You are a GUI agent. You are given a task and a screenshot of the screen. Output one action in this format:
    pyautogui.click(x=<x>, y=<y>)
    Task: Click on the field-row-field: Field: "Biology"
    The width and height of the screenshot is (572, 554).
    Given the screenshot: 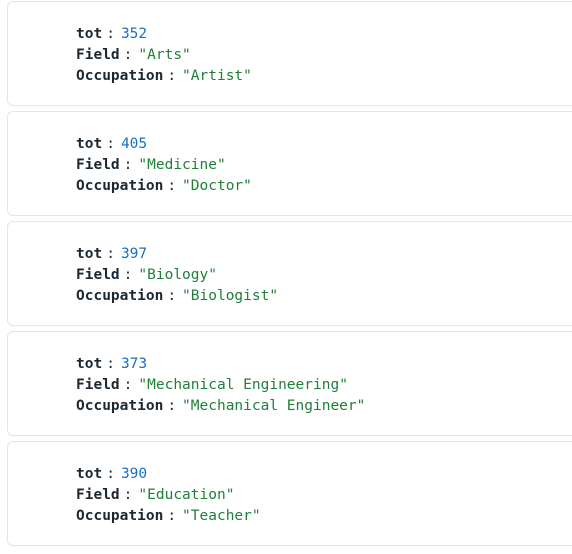 What is the action you would take?
    pyautogui.click(x=146, y=275)
    